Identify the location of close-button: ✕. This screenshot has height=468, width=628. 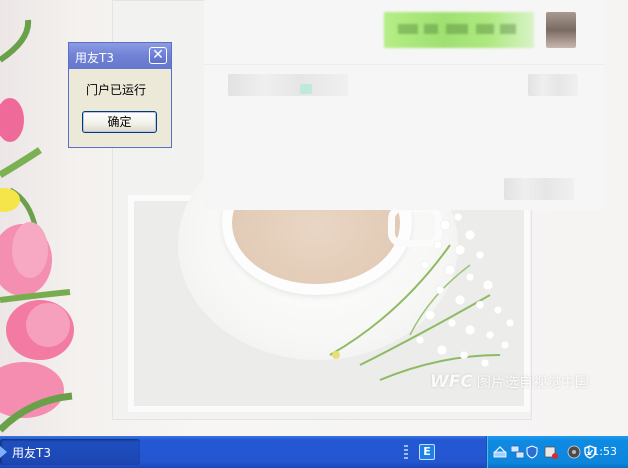
(158, 55).